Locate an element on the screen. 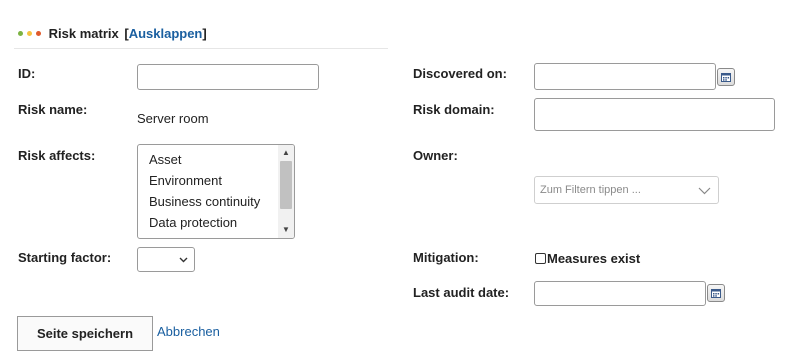  id-label: ID: is located at coordinates (27, 73).